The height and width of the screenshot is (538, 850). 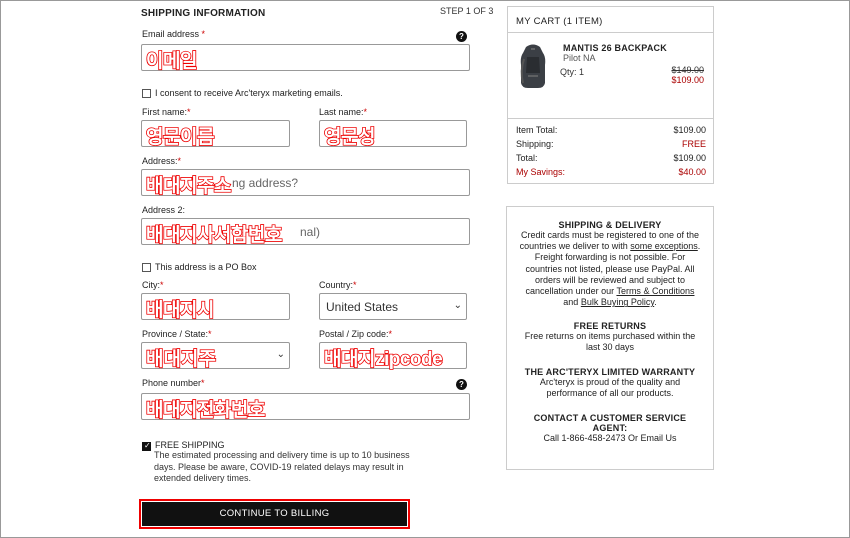 I want to click on continue-to-billing-button: CONTINUE TO BILLING, so click(x=274, y=514).